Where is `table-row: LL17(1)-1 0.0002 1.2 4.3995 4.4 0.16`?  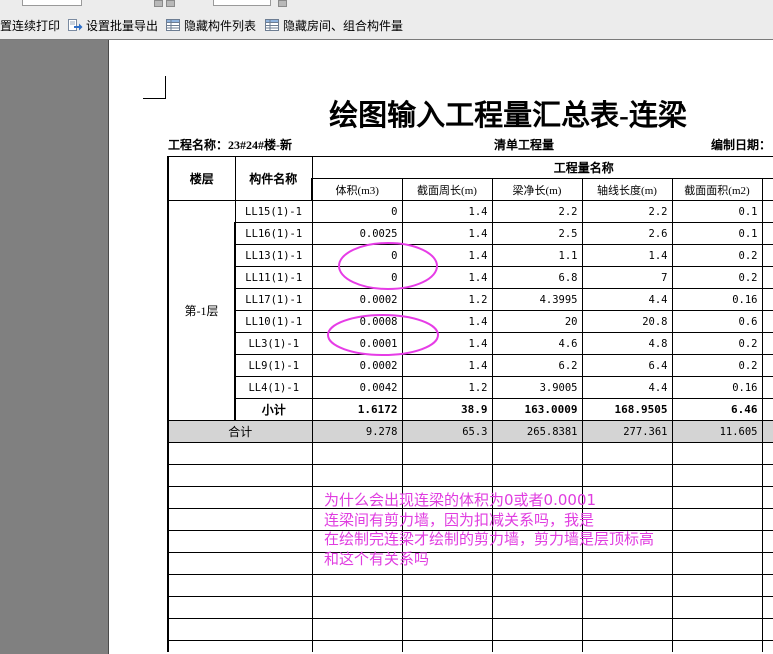 table-row: LL17(1)-1 0.0002 1.2 4.3995 4.4 0.16 is located at coordinates (470, 299).